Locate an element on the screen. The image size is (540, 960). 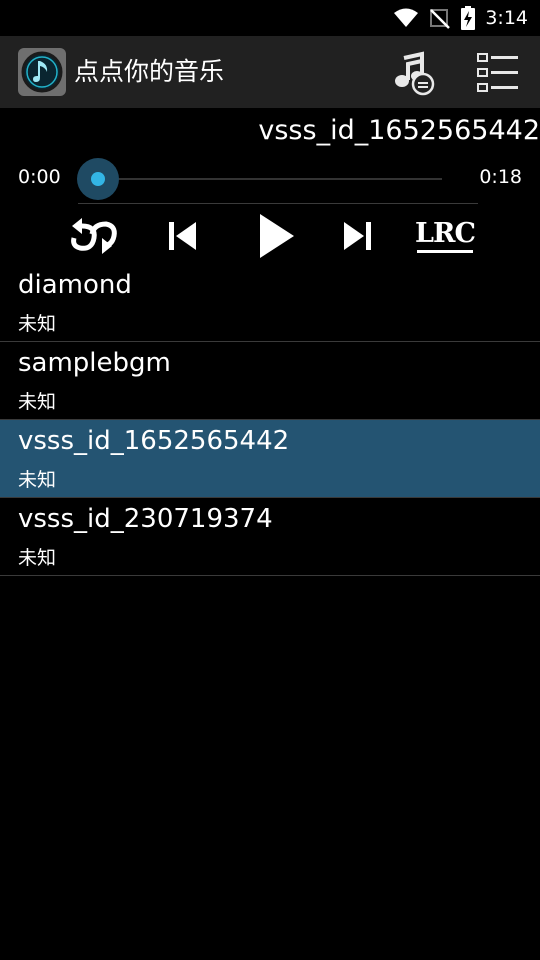
wifi-icon is located at coordinates (406, 17).